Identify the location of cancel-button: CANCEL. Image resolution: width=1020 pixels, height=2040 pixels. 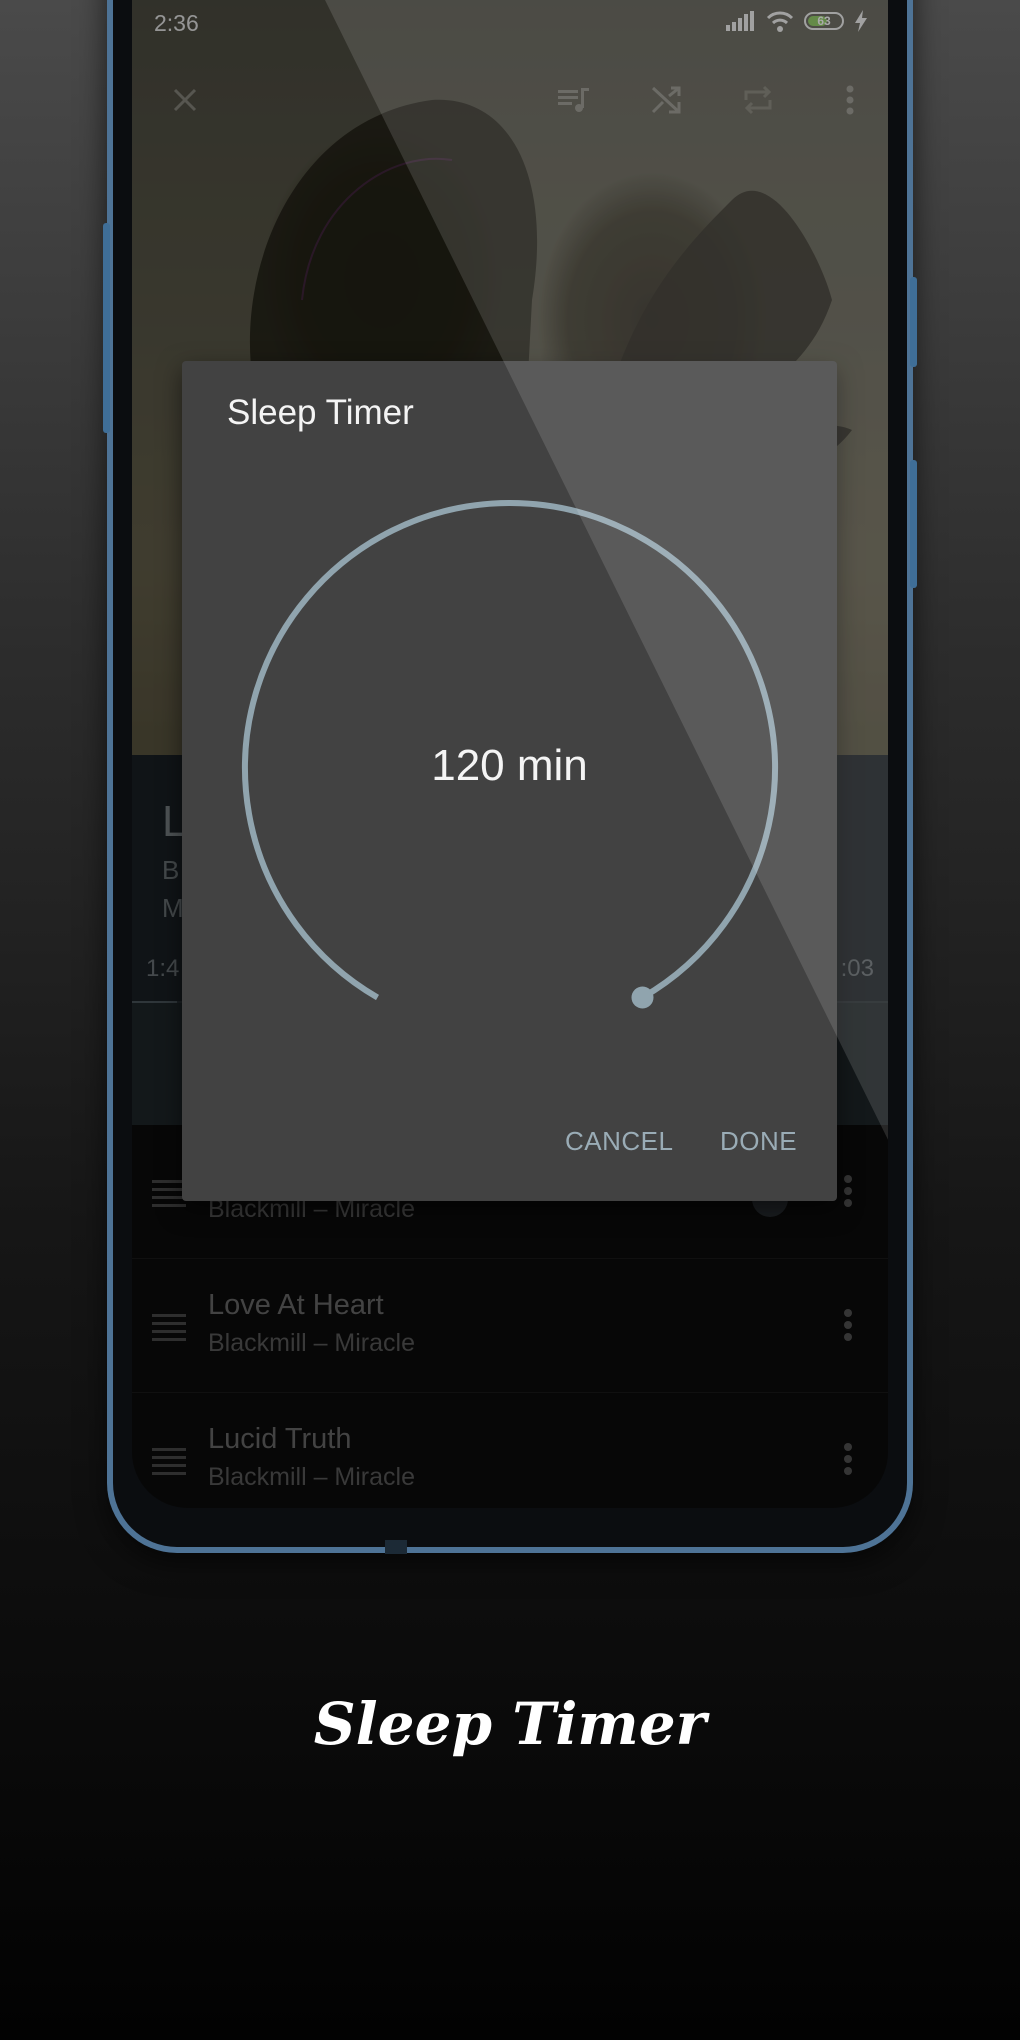
(619, 1141).